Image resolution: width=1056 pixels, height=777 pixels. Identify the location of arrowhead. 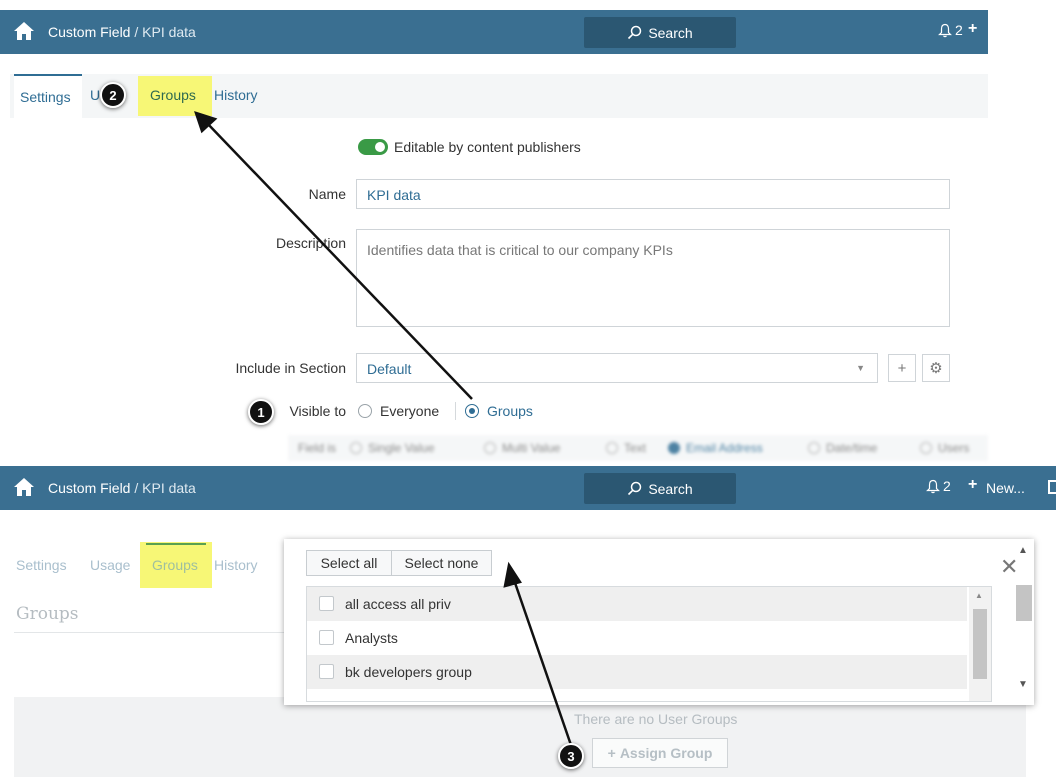
(512, 574).